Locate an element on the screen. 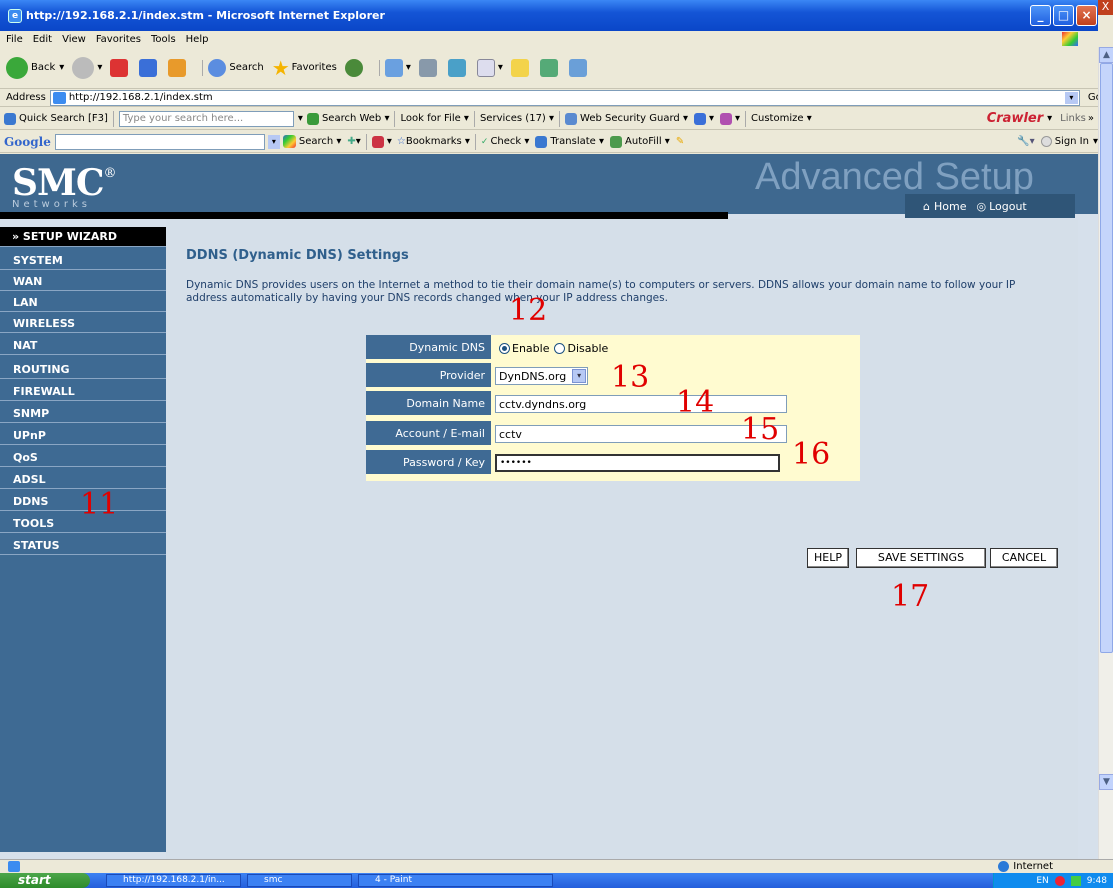 The width and height of the screenshot is (1113, 888). search-icon is located at coordinates (217, 67).